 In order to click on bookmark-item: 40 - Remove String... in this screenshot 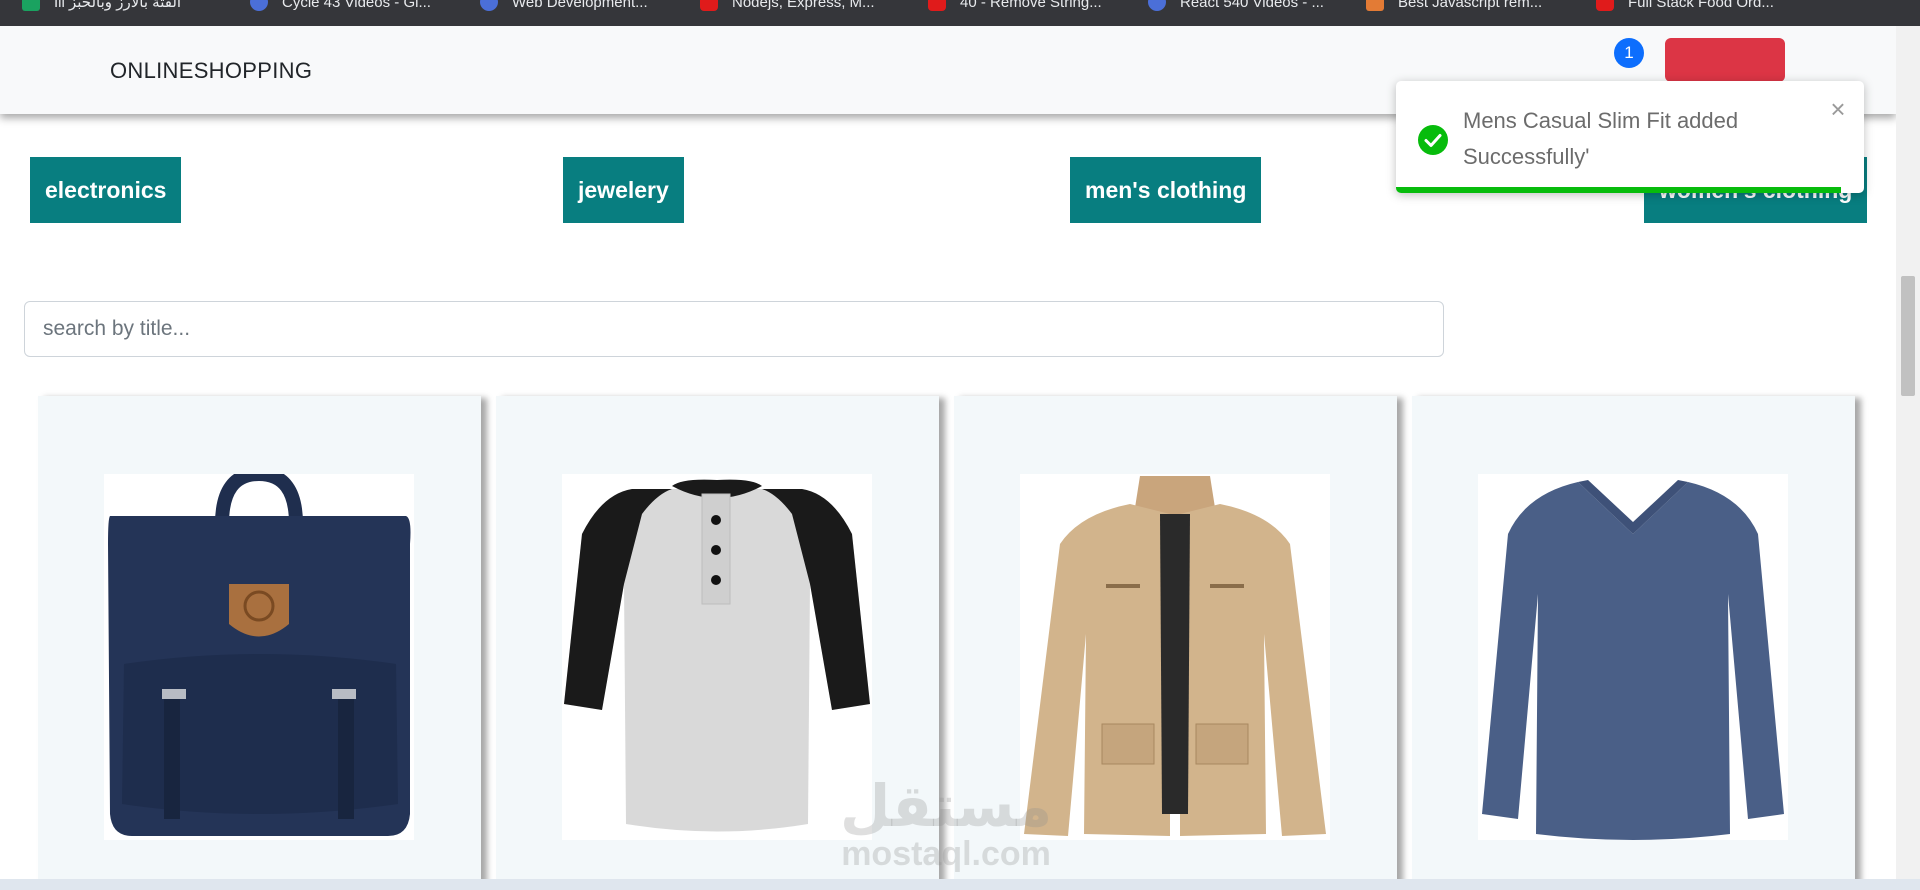, I will do `click(1015, 6)`.